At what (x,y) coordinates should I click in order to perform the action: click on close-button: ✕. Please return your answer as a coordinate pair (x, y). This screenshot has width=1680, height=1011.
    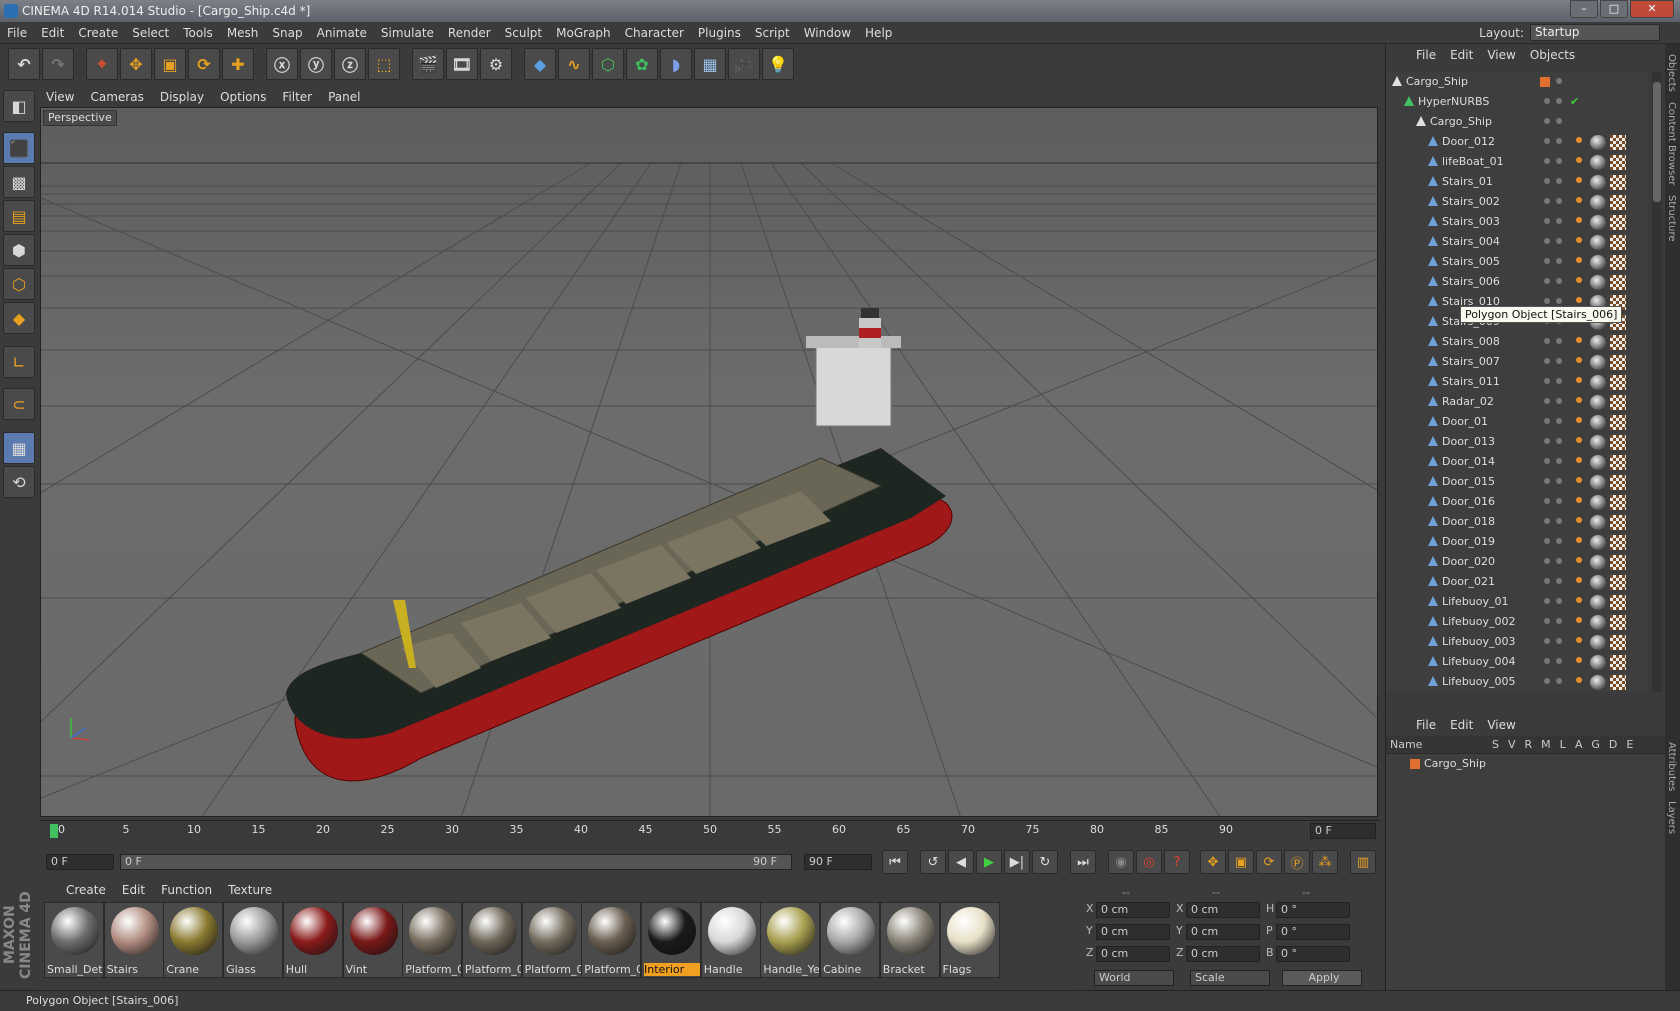
    Looking at the image, I should click on (1652, 9).